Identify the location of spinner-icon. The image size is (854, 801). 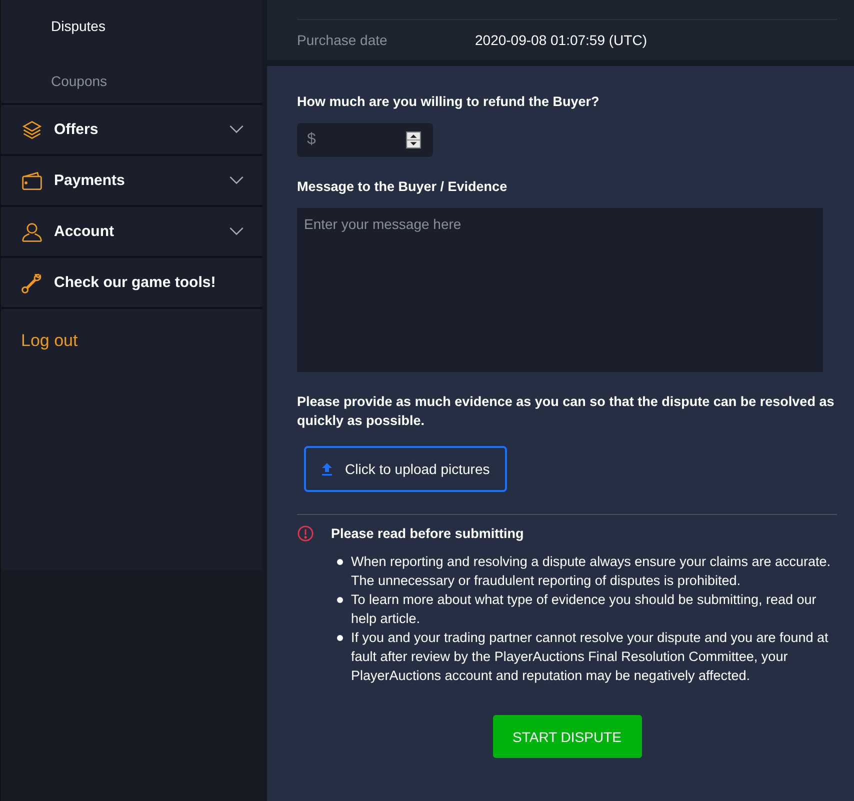
(413, 140).